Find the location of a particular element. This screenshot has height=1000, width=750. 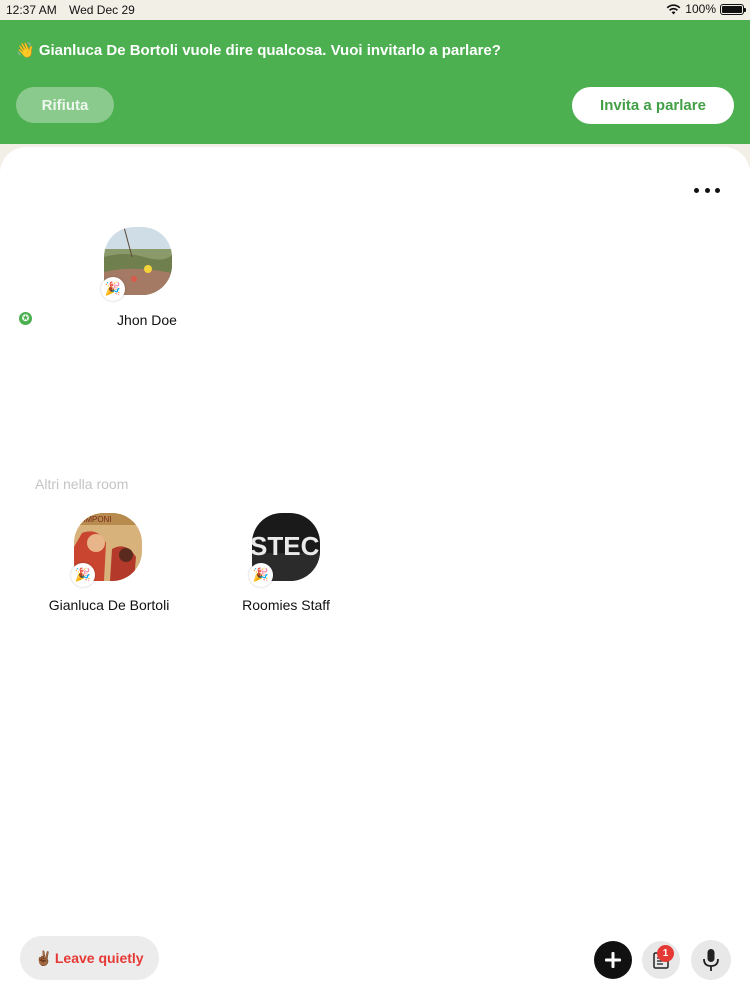

status-date: Wed Dec 29 is located at coordinates (102, 10).